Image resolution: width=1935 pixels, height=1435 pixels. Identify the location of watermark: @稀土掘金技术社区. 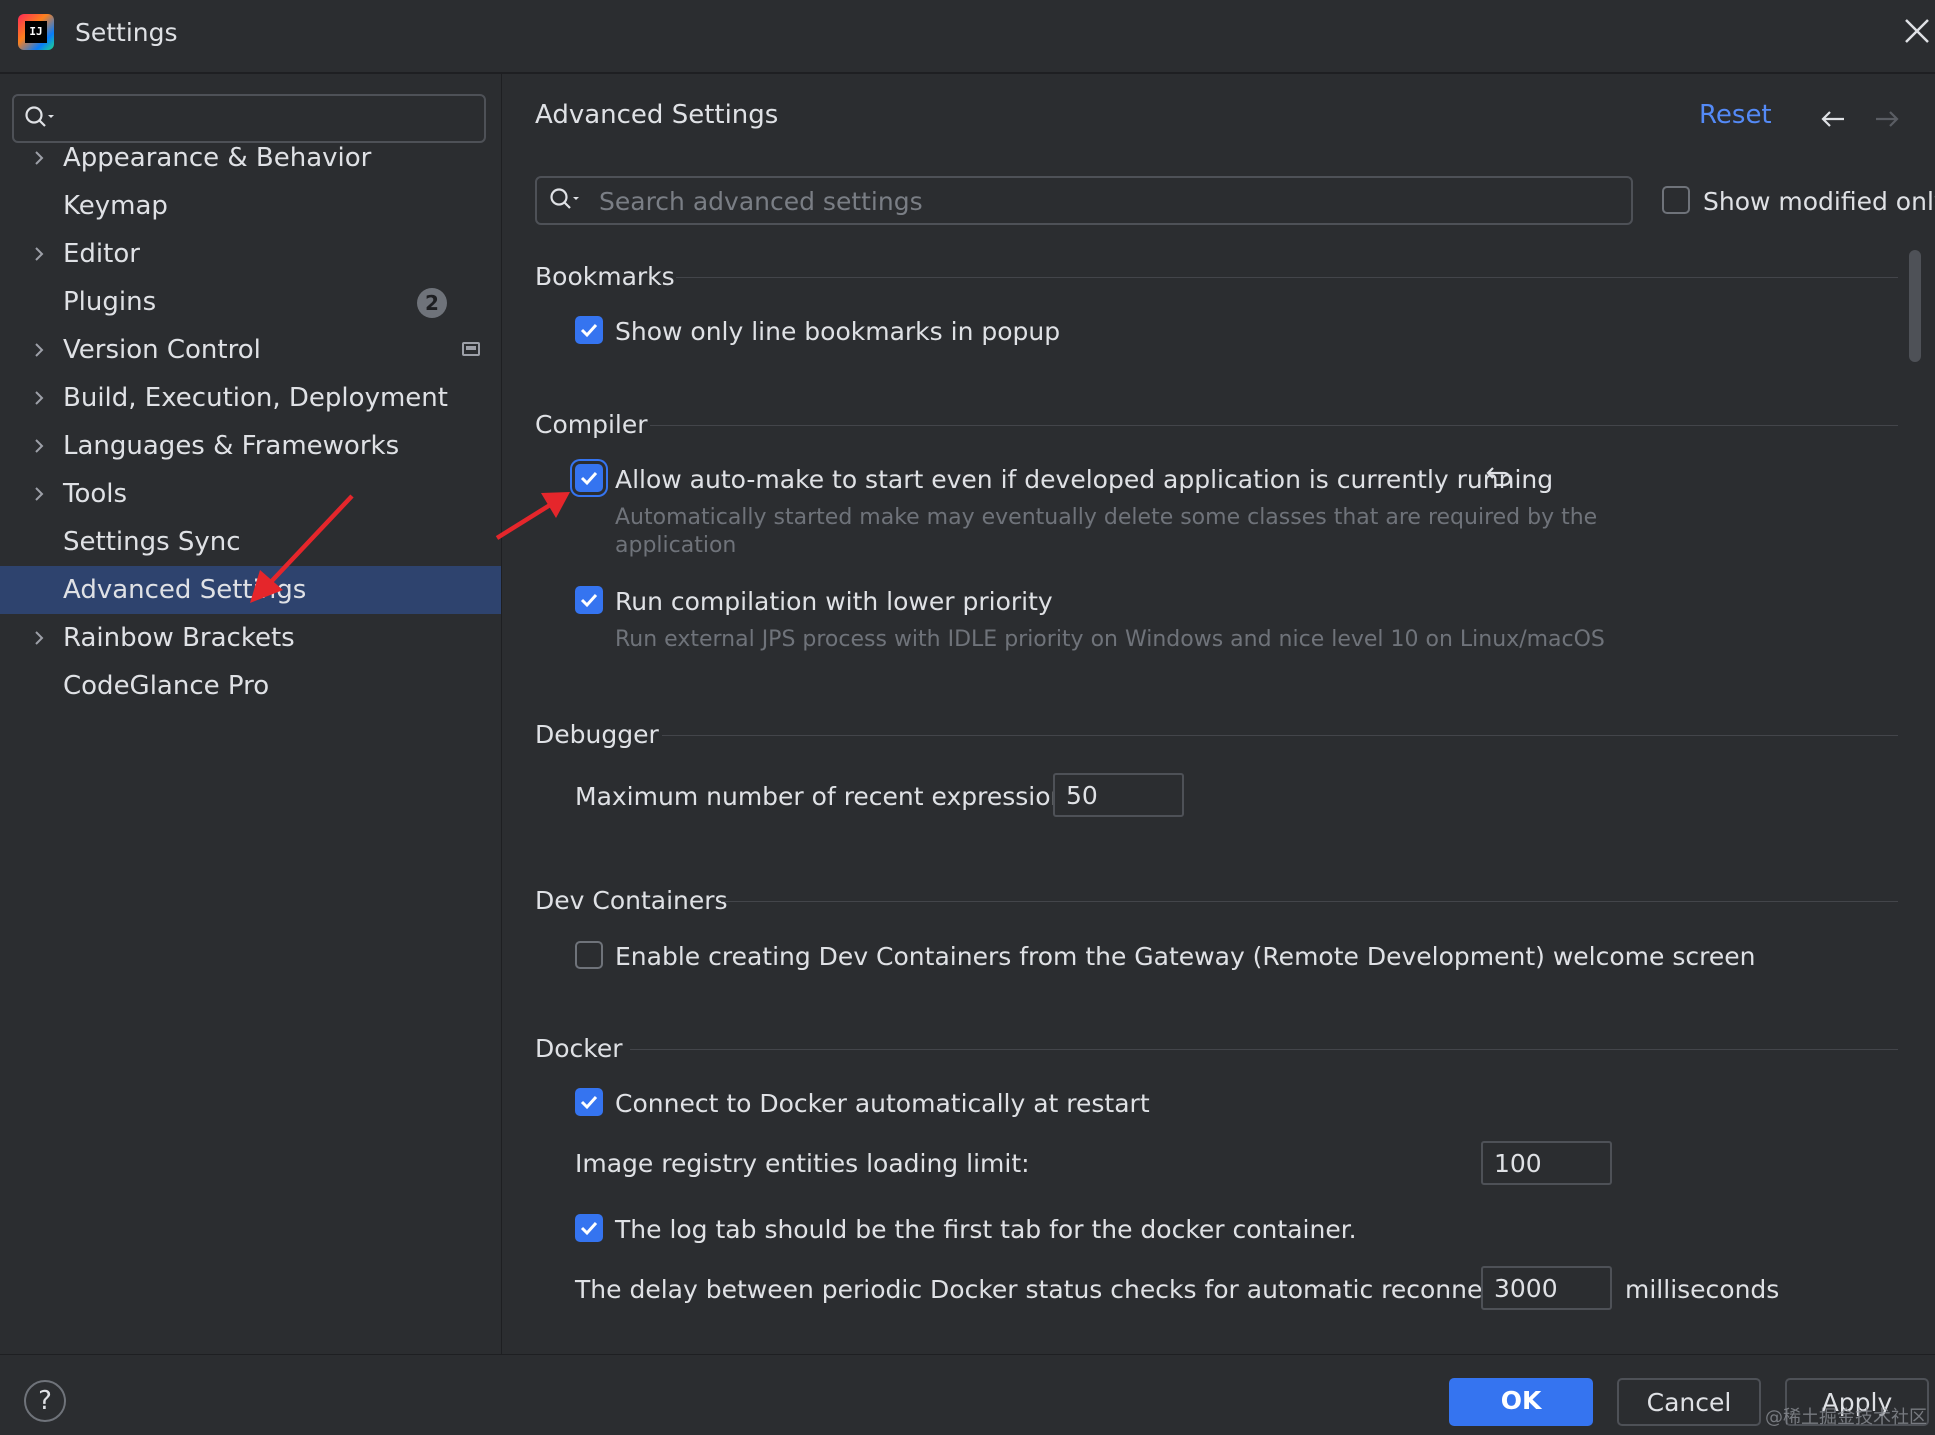
(1846, 1417).